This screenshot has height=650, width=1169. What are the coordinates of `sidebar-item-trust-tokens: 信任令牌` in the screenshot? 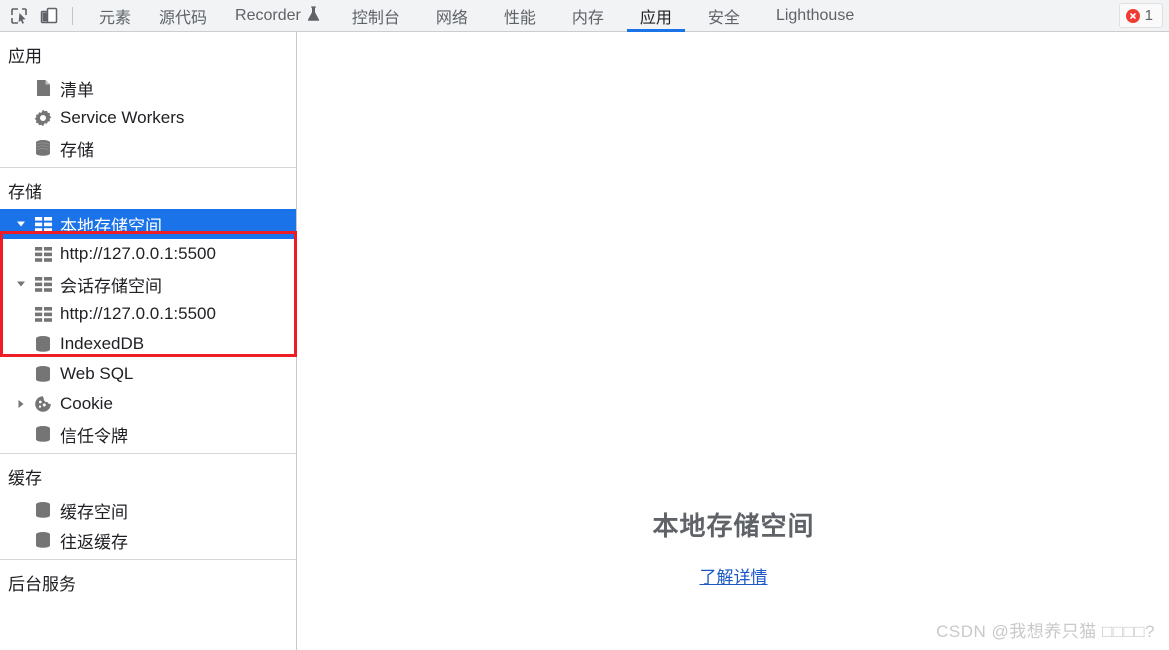 It's located at (148, 434).